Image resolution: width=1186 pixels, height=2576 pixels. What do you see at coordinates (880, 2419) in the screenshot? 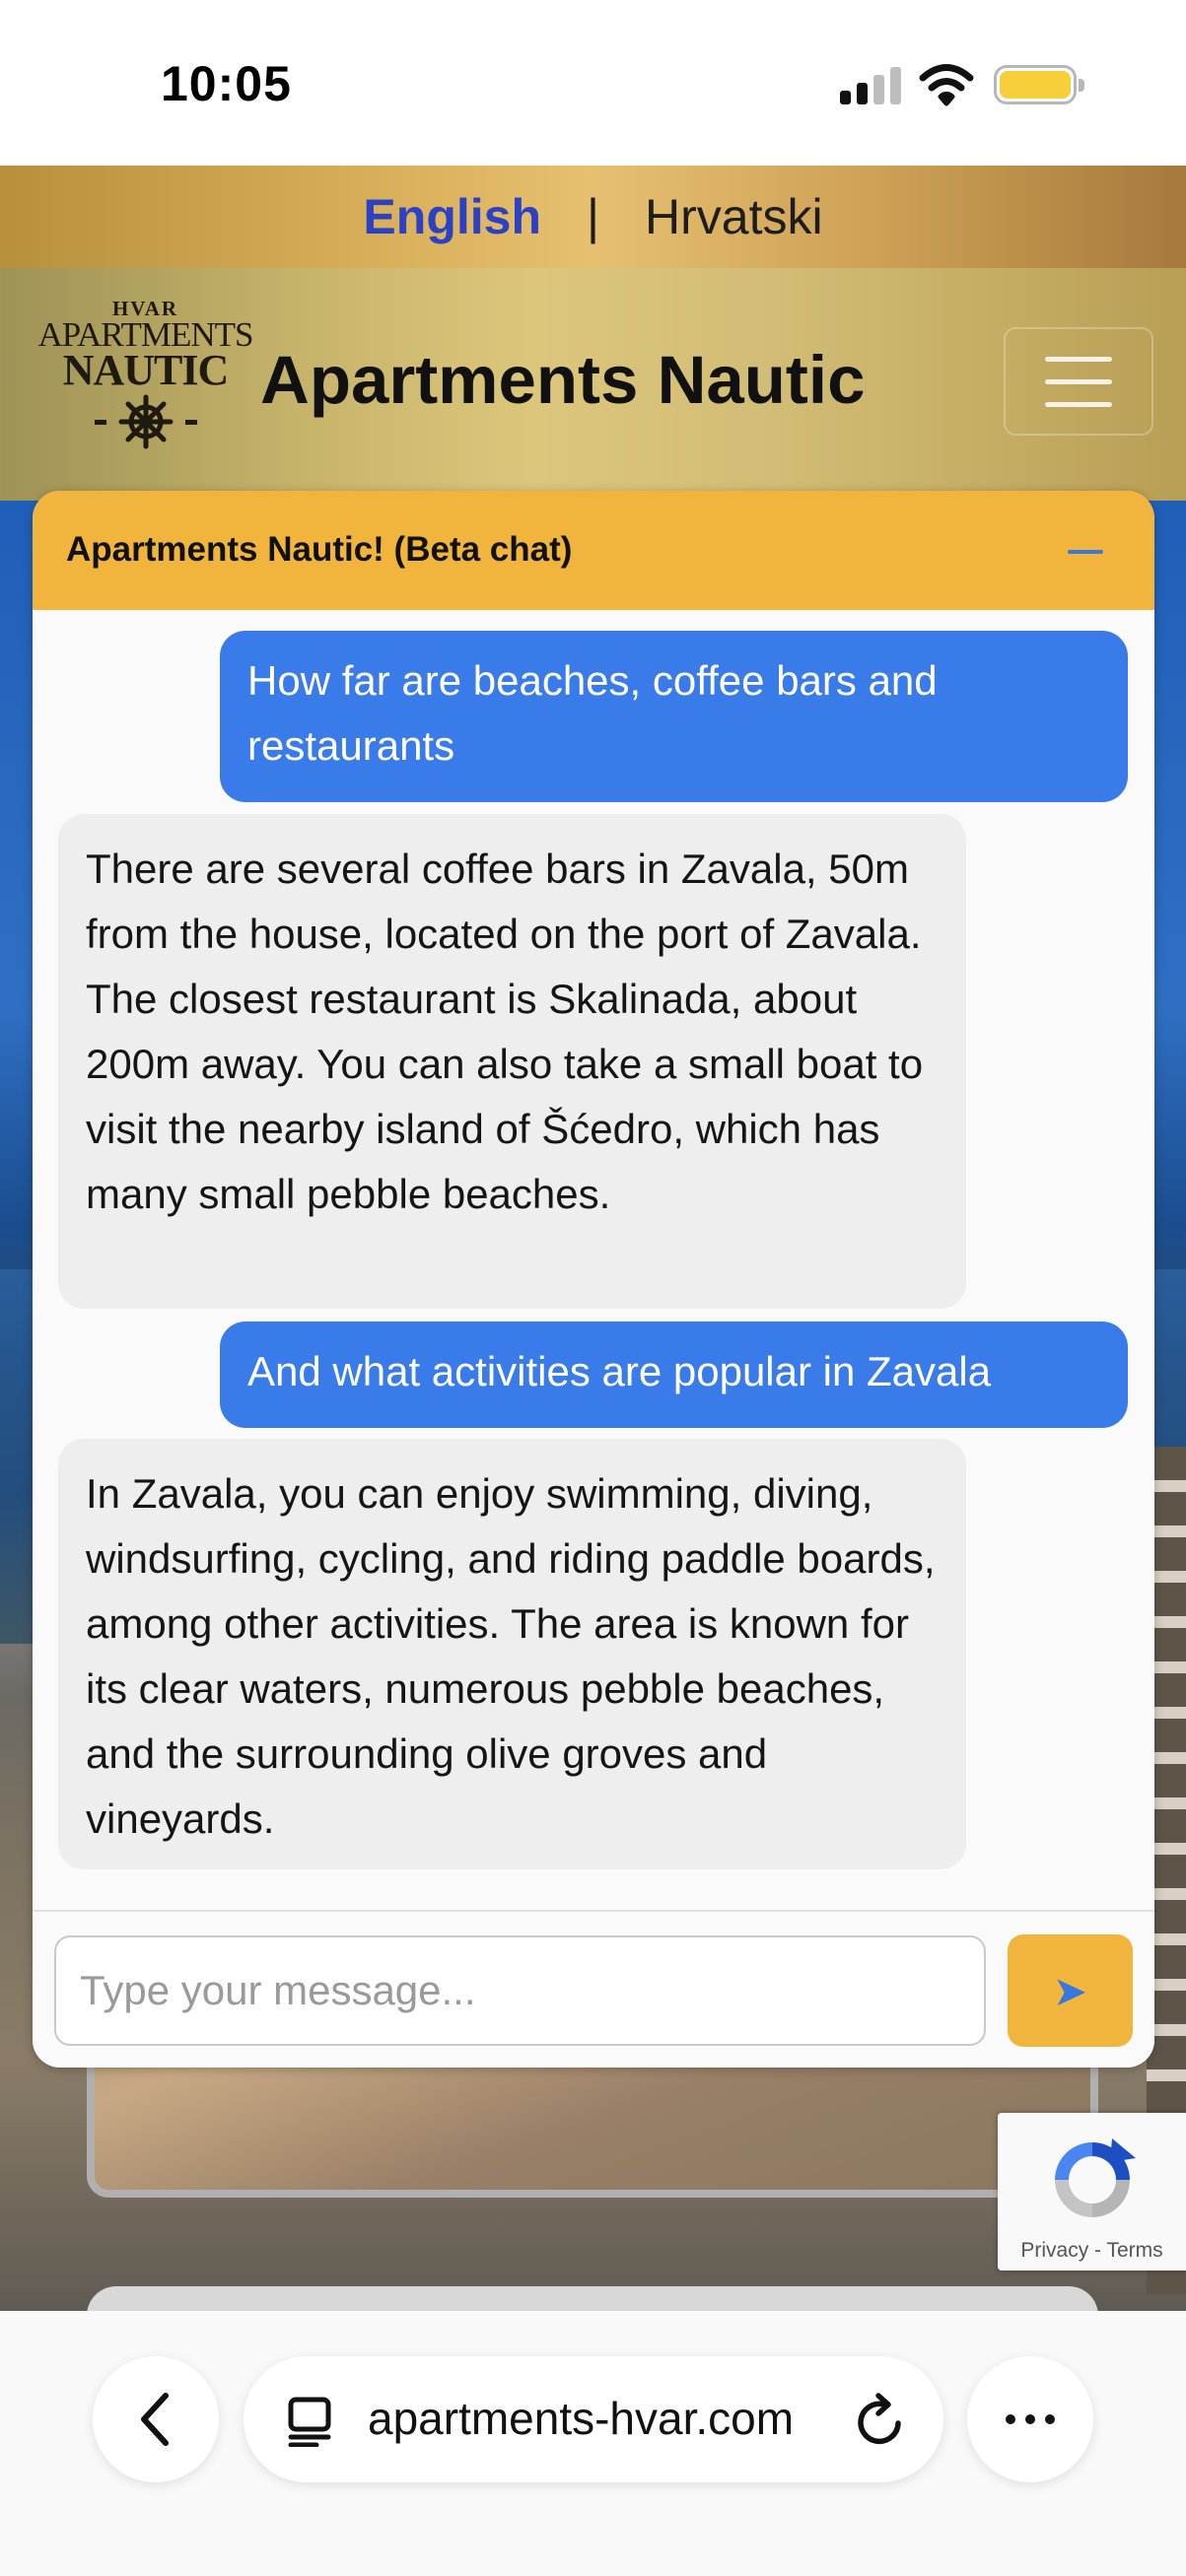
I see `reload-icon` at bounding box center [880, 2419].